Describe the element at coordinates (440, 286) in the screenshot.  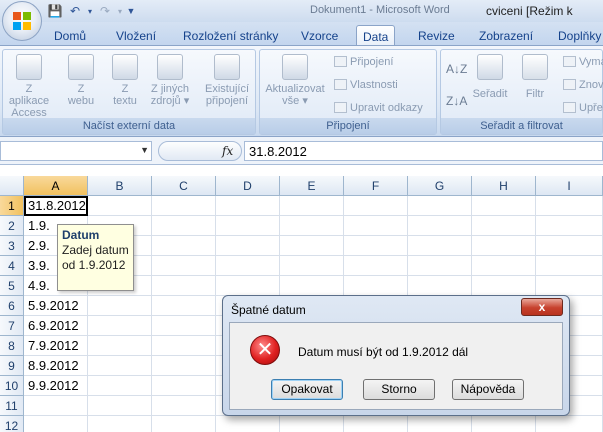
I see `cell-g5` at that location.